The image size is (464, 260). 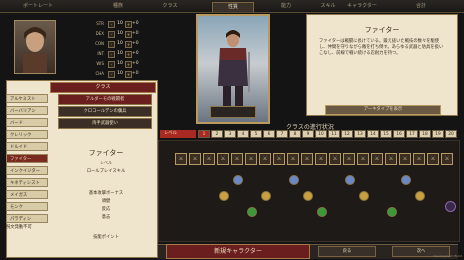 What do you see at coordinates (27, 122) in the screenshot?
I see `class-item: バード` at bounding box center [27, 122].